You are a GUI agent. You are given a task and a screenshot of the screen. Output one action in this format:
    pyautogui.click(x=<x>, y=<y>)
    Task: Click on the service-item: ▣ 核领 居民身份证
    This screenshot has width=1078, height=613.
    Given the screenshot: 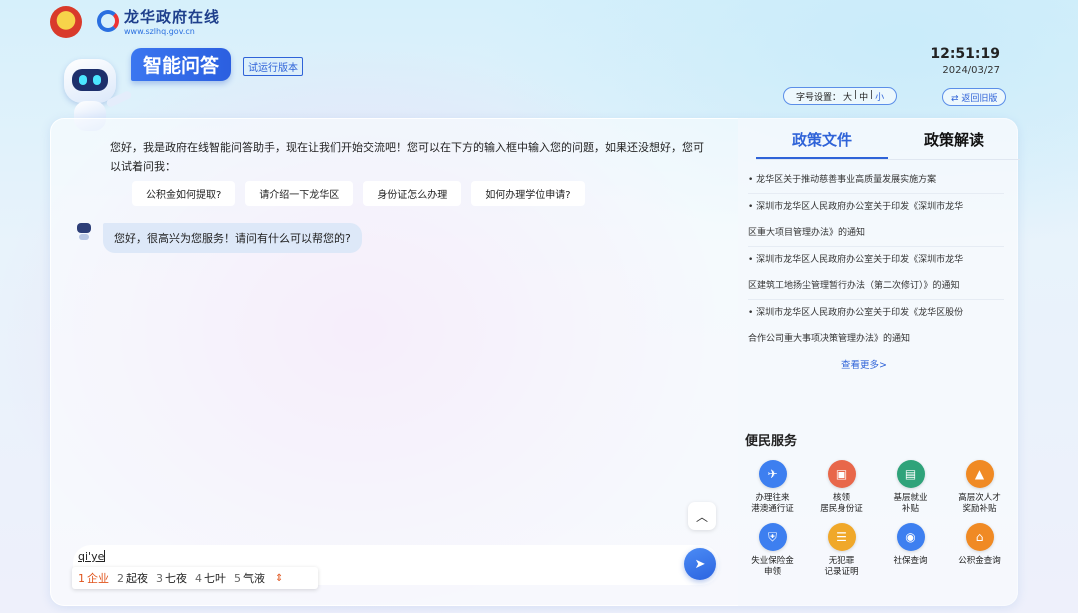 What is the action you would take?
    pyautogui.click(x=841, y=487)
    